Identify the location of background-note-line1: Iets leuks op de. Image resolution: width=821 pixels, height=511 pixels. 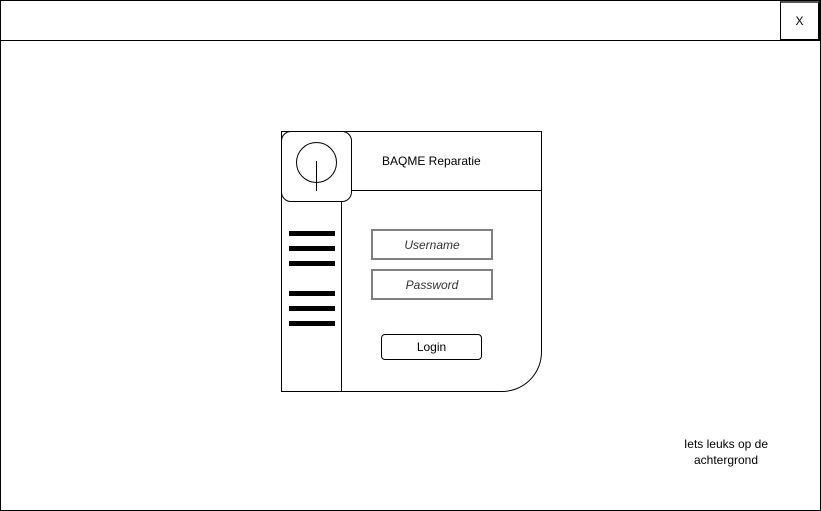
(726, 444).